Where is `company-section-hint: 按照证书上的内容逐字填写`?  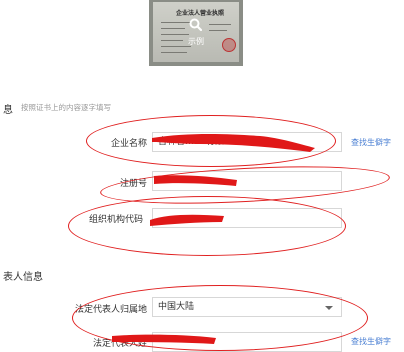
company-section-hint: 按照证书上的内容逐字填写 is located at coordinates (66, 107).